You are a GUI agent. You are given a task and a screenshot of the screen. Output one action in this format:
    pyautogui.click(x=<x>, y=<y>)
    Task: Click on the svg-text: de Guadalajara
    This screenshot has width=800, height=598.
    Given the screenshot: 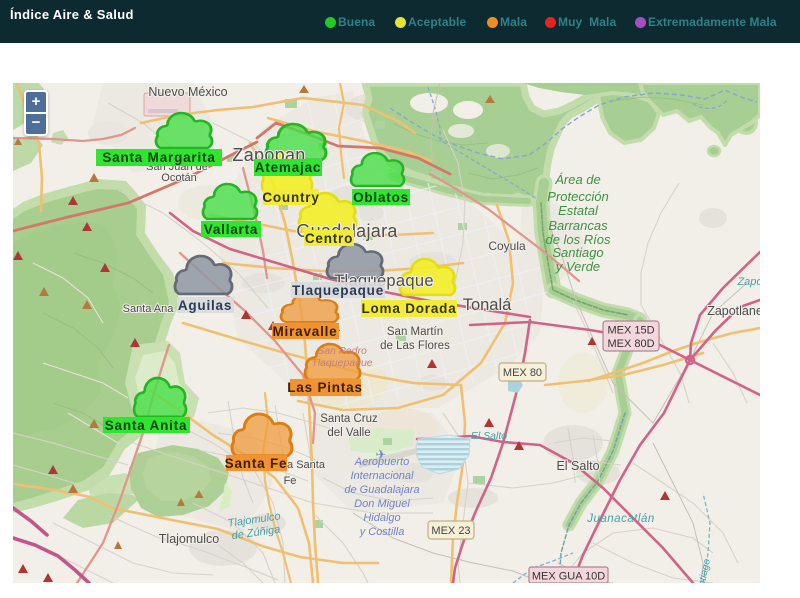 What is the action you would take?
    pyautogui.click(x=381, y=490)
    